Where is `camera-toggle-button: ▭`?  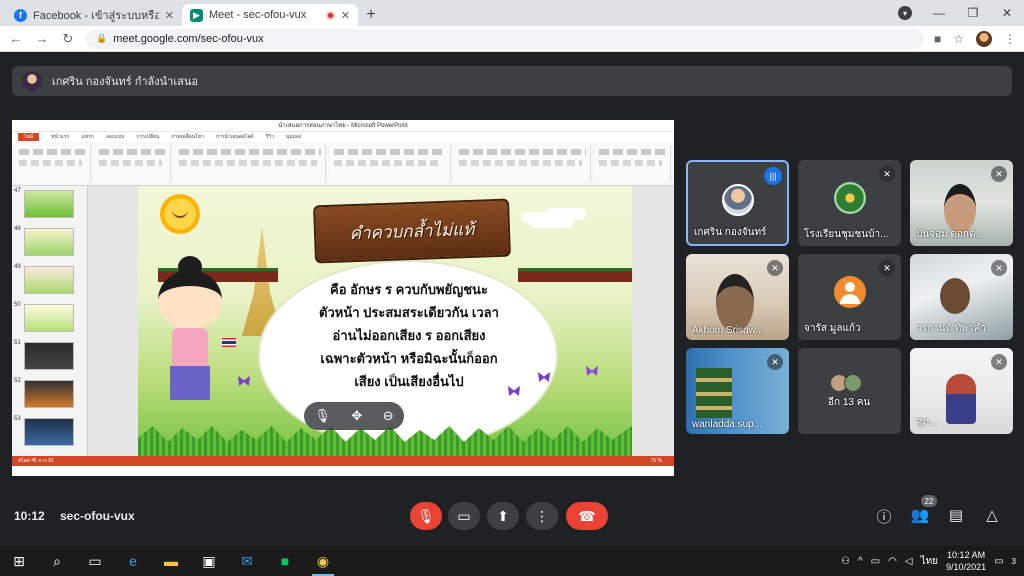 camera-toggle-button: ▭ is located at coordinates (464, 516).